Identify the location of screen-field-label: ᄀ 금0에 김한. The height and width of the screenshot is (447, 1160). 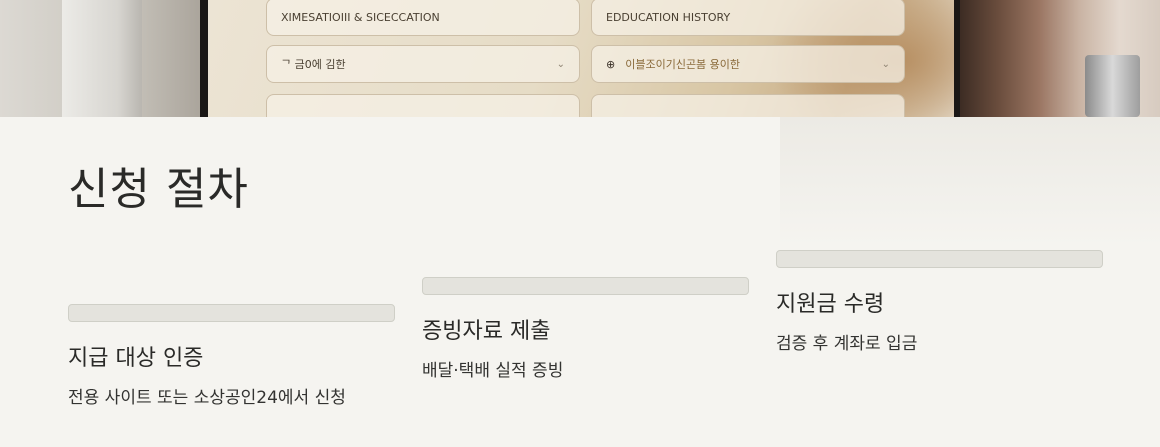
(313, 64).